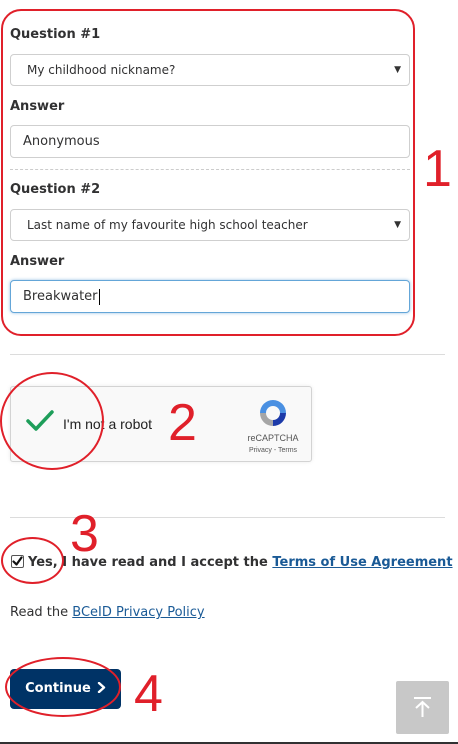 The height and width of the screenshot is (744, 458). Describe the element at coordinates (182, 423) in the screenshot. I see `annotation-number-2: 2` at that location.